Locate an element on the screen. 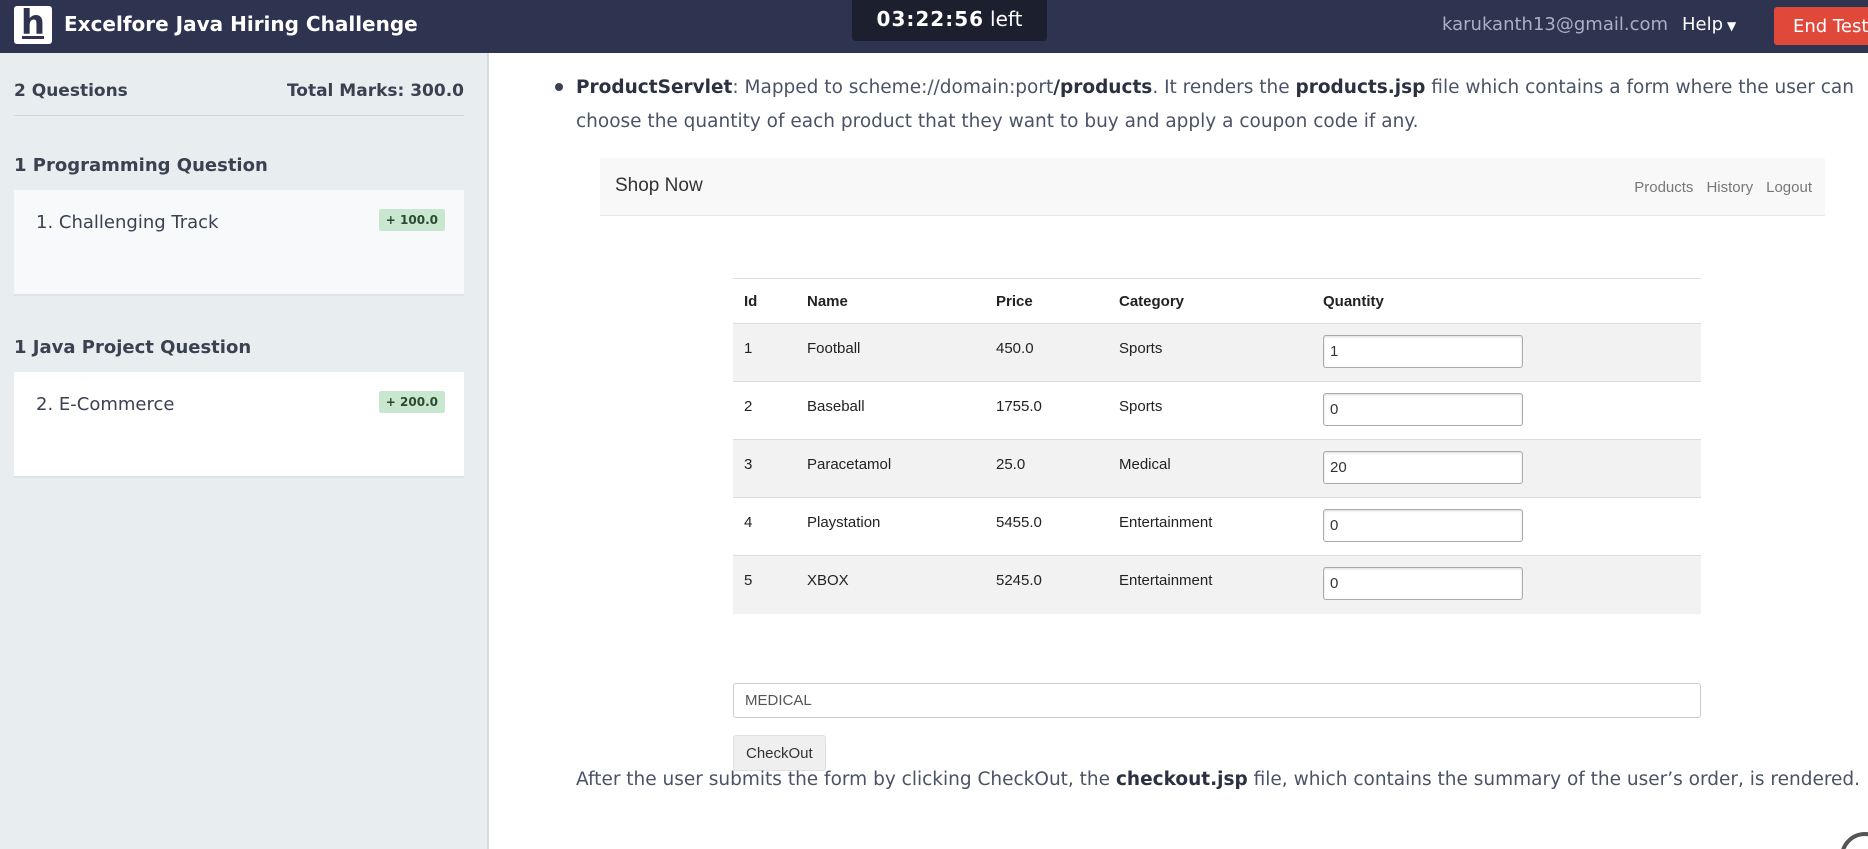 Image resolution: width=1868 pixels, height=849 pixels. caret-down-icon: ▼ is located at coordinates (1732, 26).